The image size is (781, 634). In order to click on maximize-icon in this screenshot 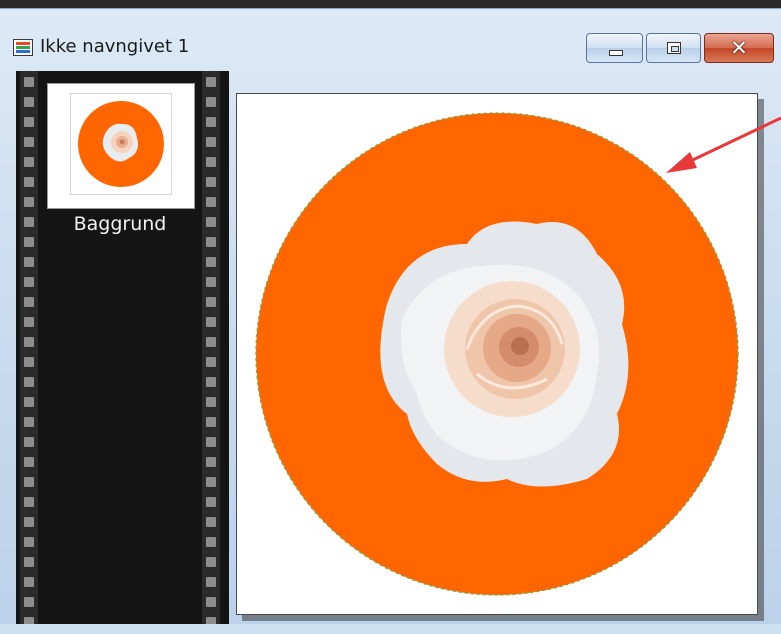, I will do `click(674, 48)`.